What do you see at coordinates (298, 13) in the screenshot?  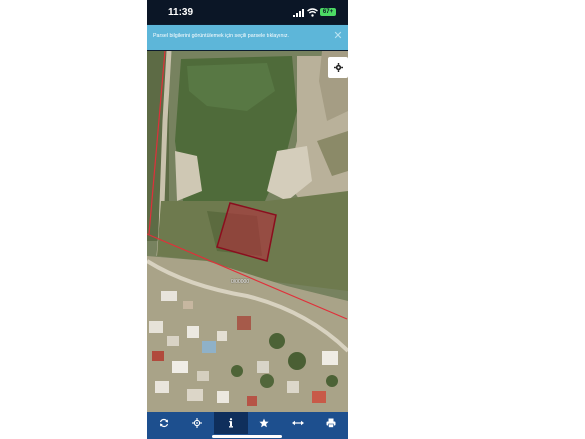 I see `signal-icon` at bounding box center [298, 13].